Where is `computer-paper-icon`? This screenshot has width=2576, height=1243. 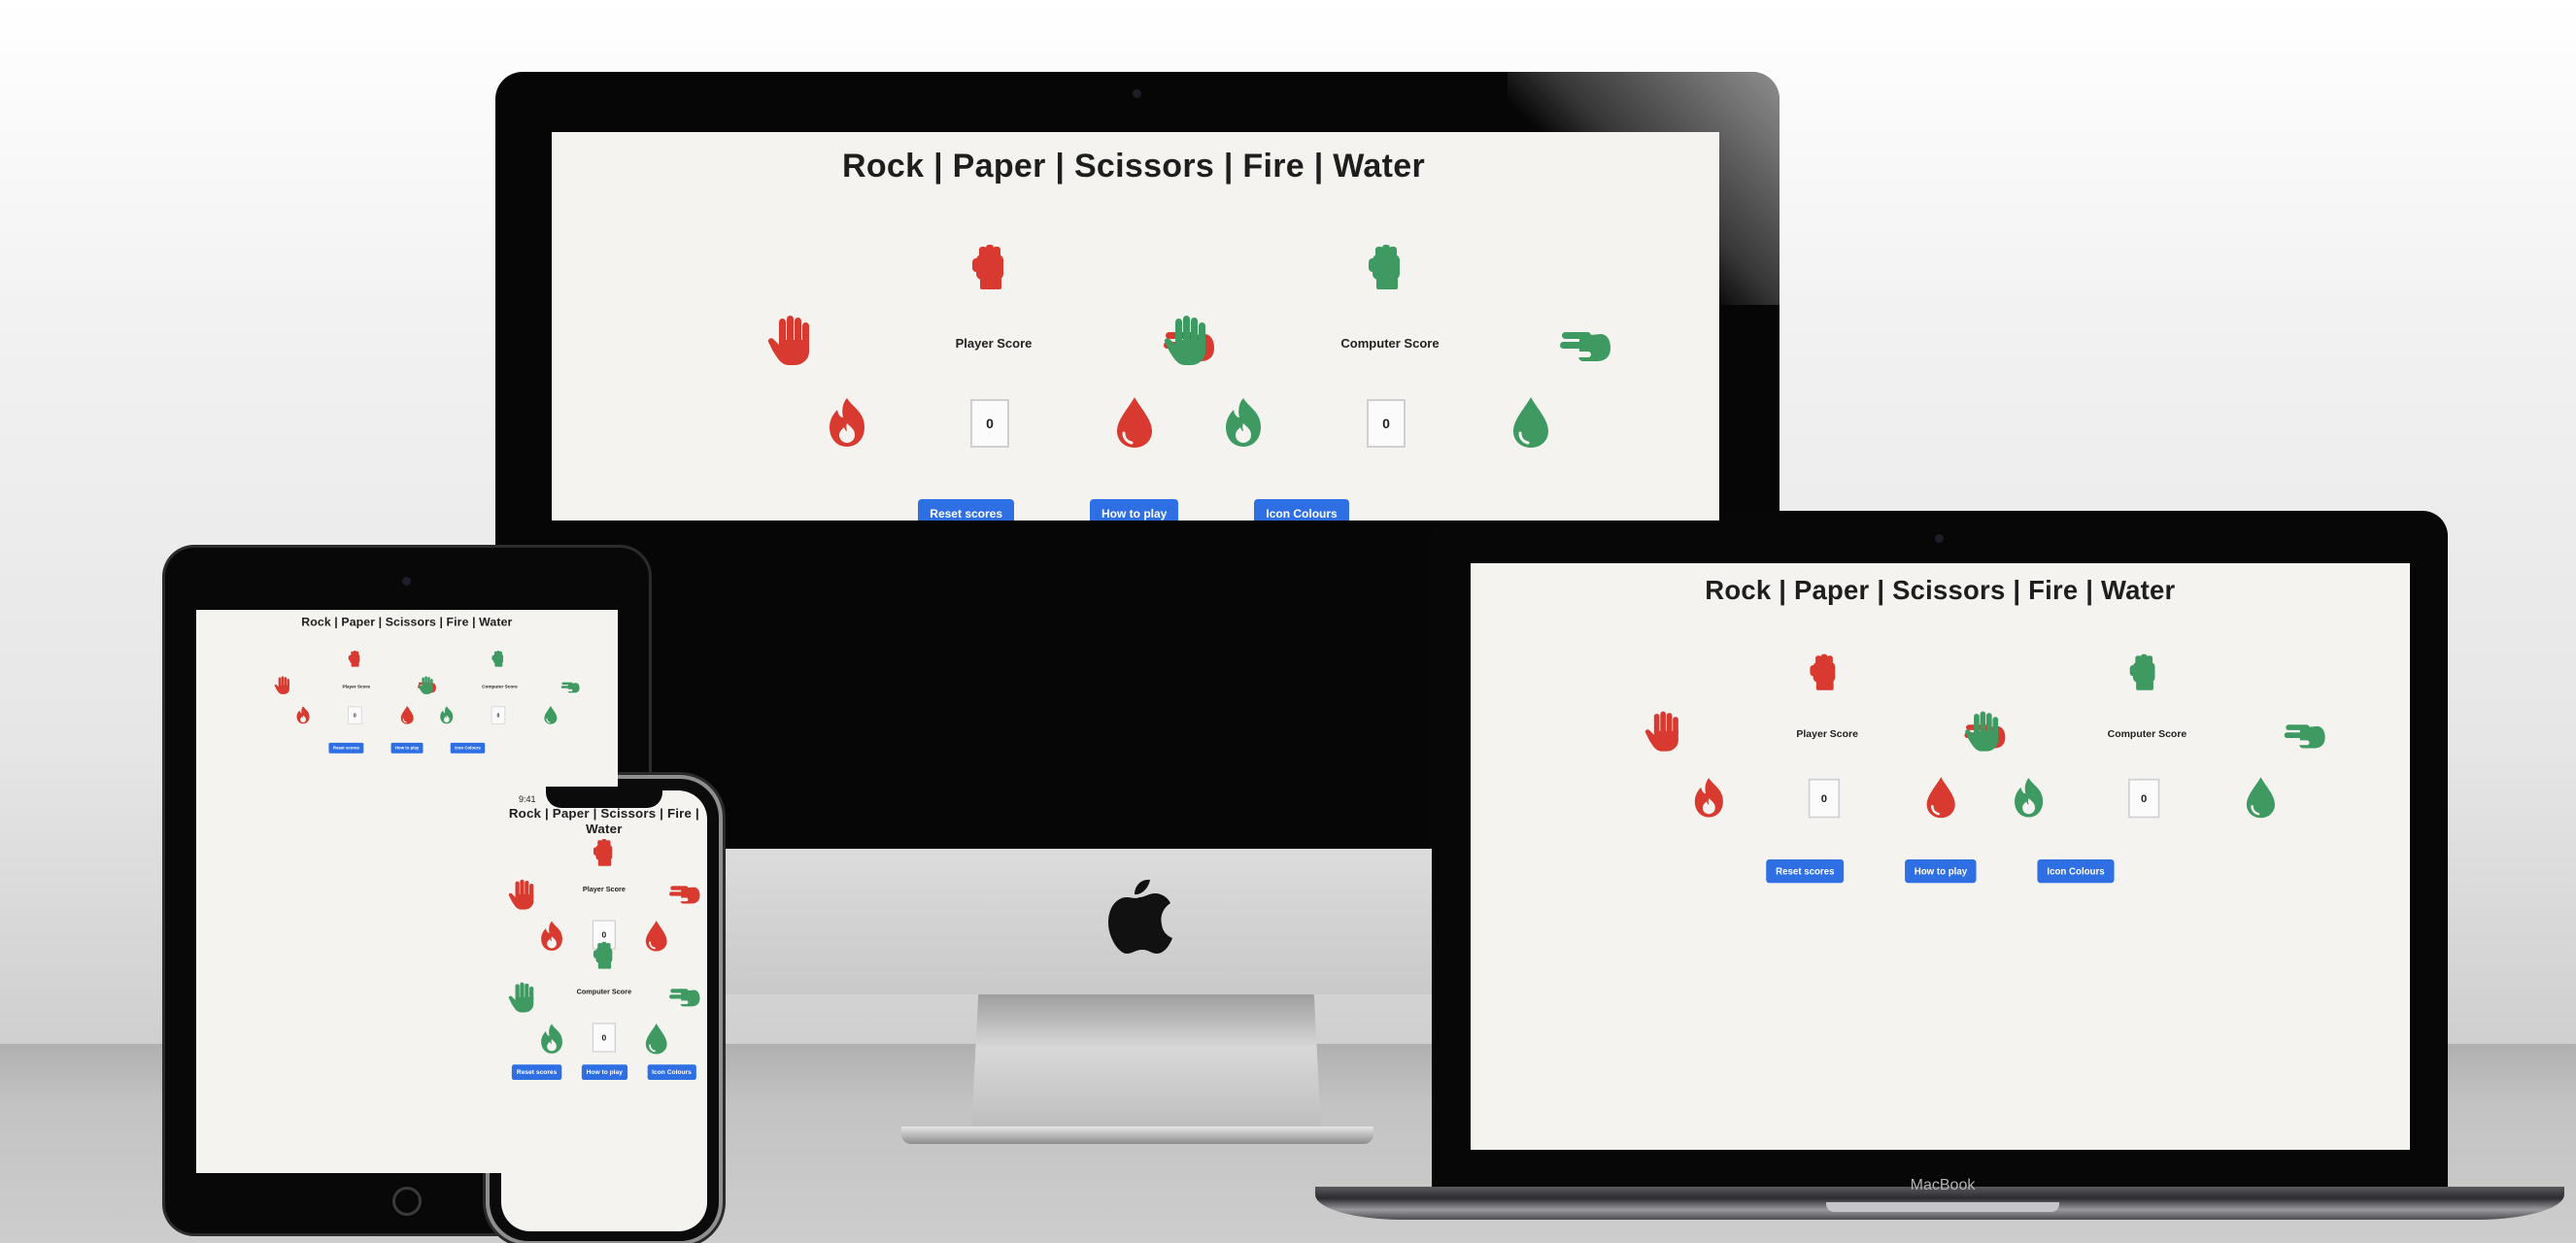
computer-paper-icon is located at coordinates (523, 998).